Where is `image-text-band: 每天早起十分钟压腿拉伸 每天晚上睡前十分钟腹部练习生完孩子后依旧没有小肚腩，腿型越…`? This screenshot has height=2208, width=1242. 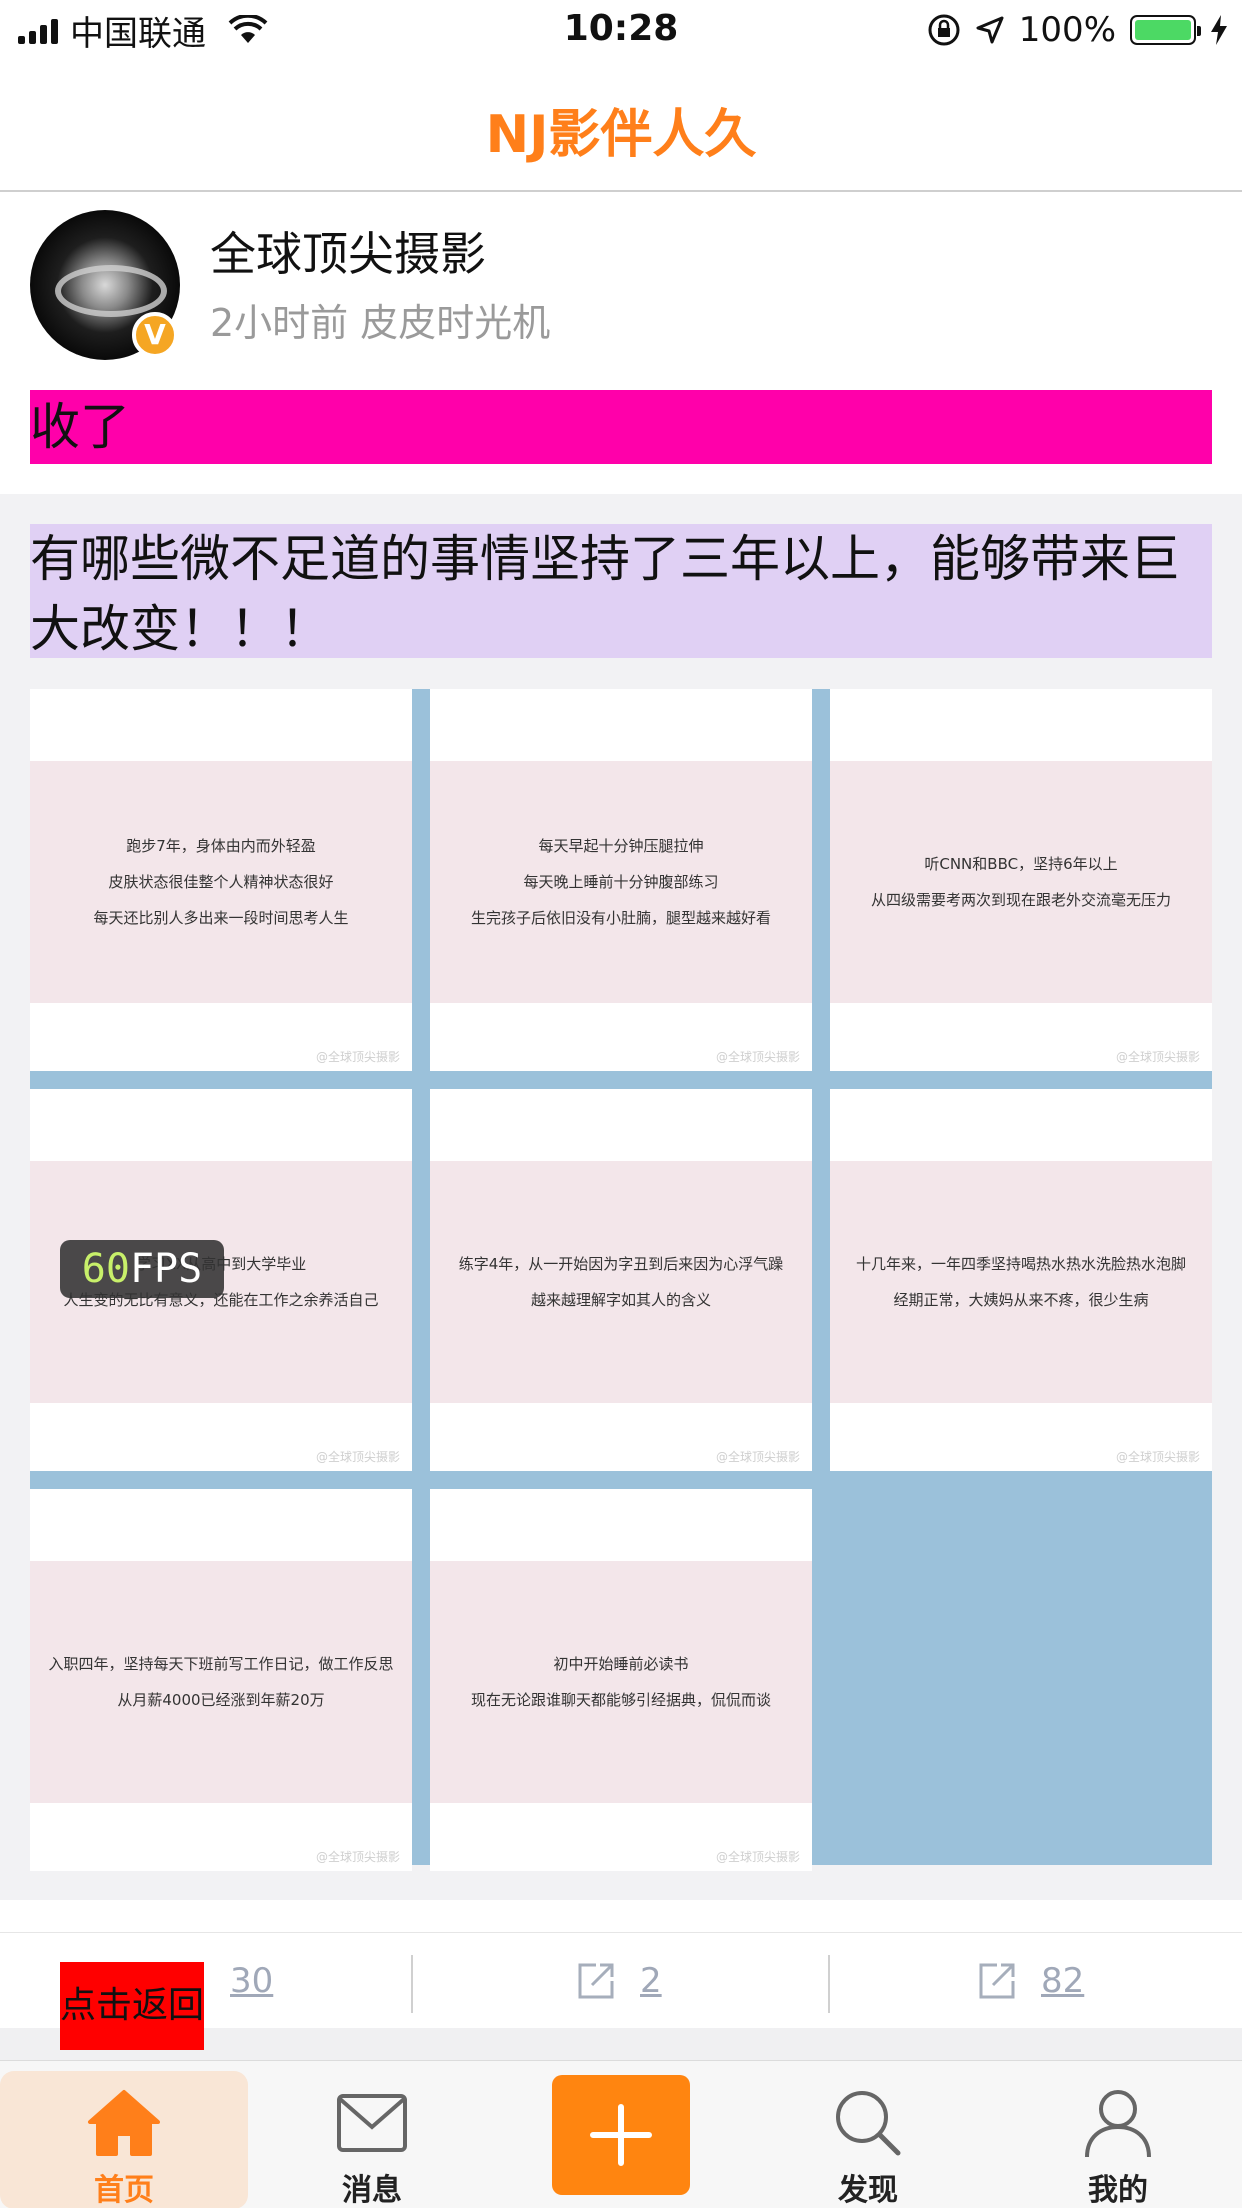
image-text-band: 每天早起十分钟压腿拉伸 每天晚上睡前十分钟腹部练习生完孩子后依旧没有小肚腩，腿型越… is located at coordinates (621, 882).